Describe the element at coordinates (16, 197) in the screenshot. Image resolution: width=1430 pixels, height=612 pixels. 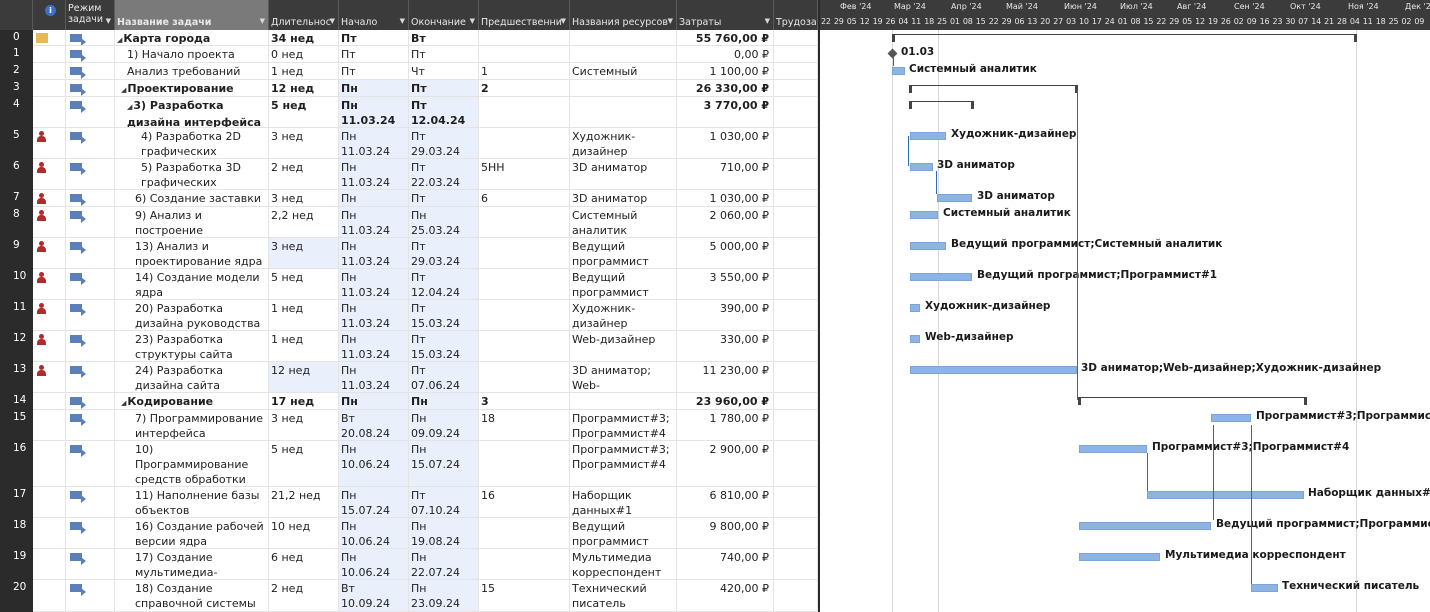
I see `row-number: 7` at that location.